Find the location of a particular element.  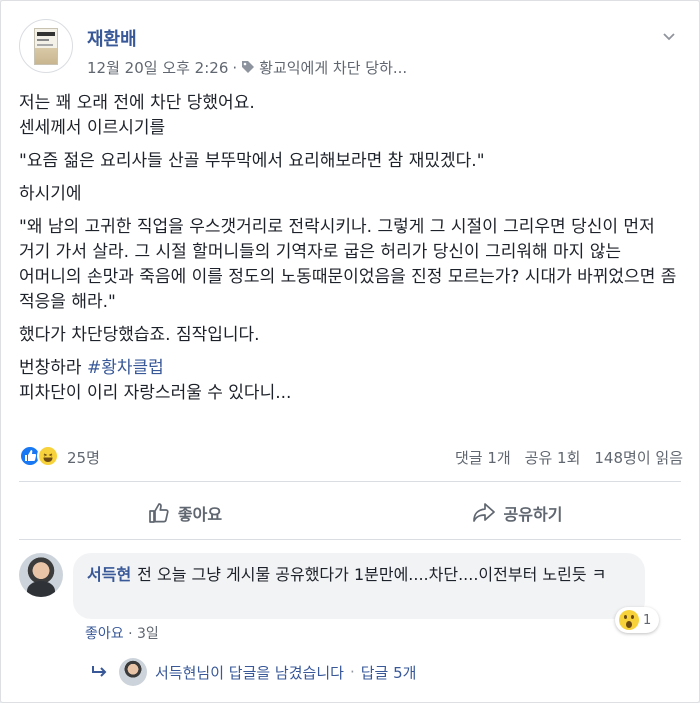

closing-text: 번창하라 is located at coordinates (53, 368).